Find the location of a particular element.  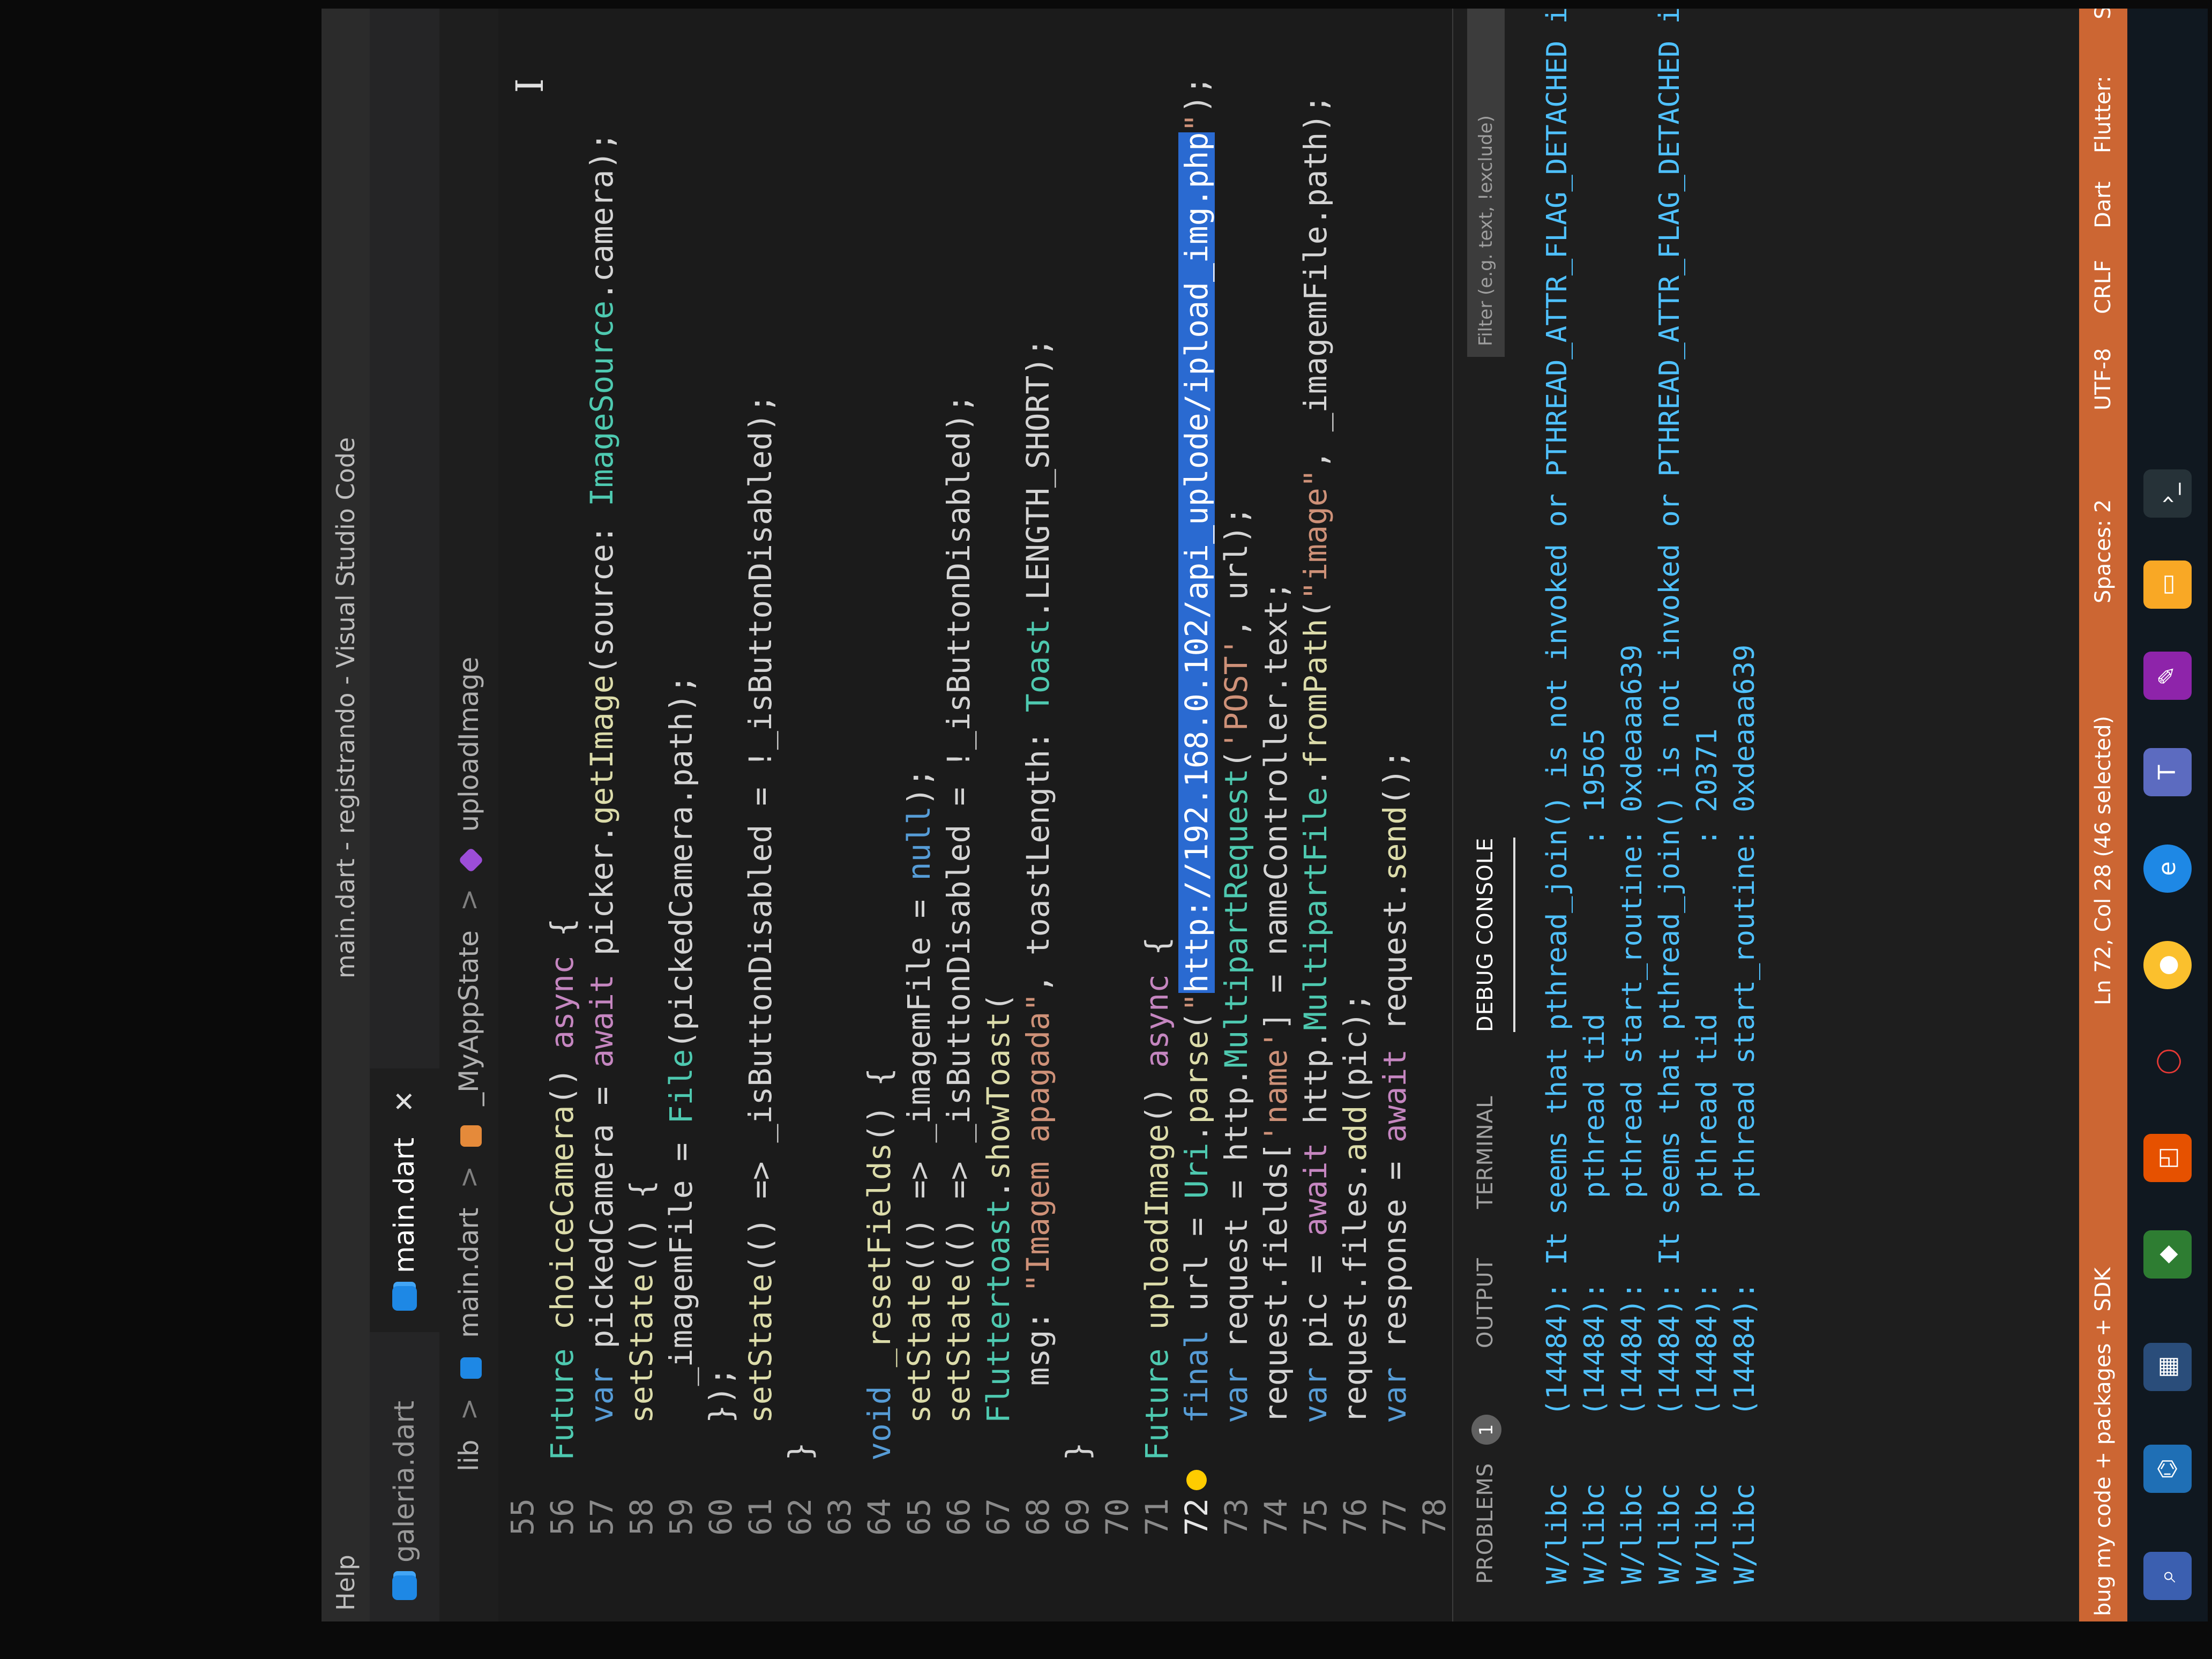

tab-output: OUTPUT is located at coordinates (1485, 1303).